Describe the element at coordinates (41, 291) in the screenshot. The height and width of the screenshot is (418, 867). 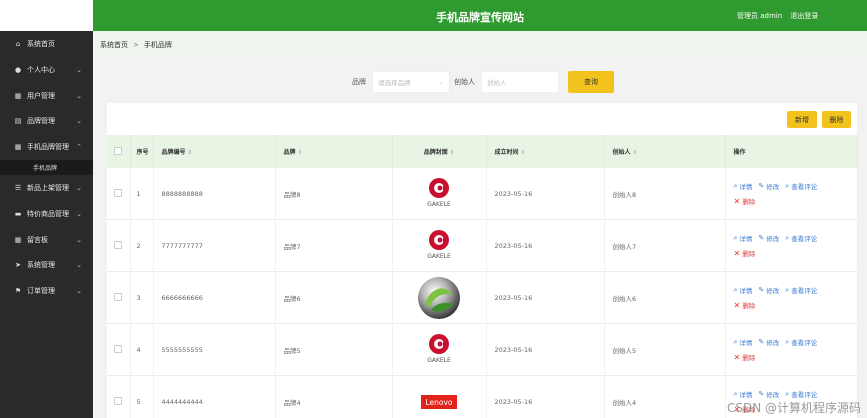
I see `sidebar-item-label: 订单管理` at that location.